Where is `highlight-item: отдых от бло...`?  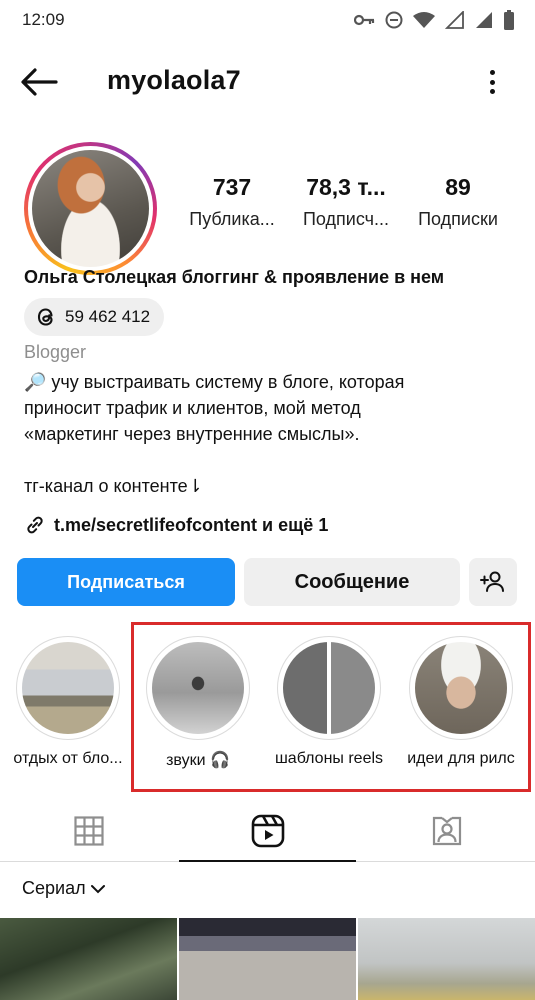 highlight-item: отдых от бло... is located at coordinates (68, 702).